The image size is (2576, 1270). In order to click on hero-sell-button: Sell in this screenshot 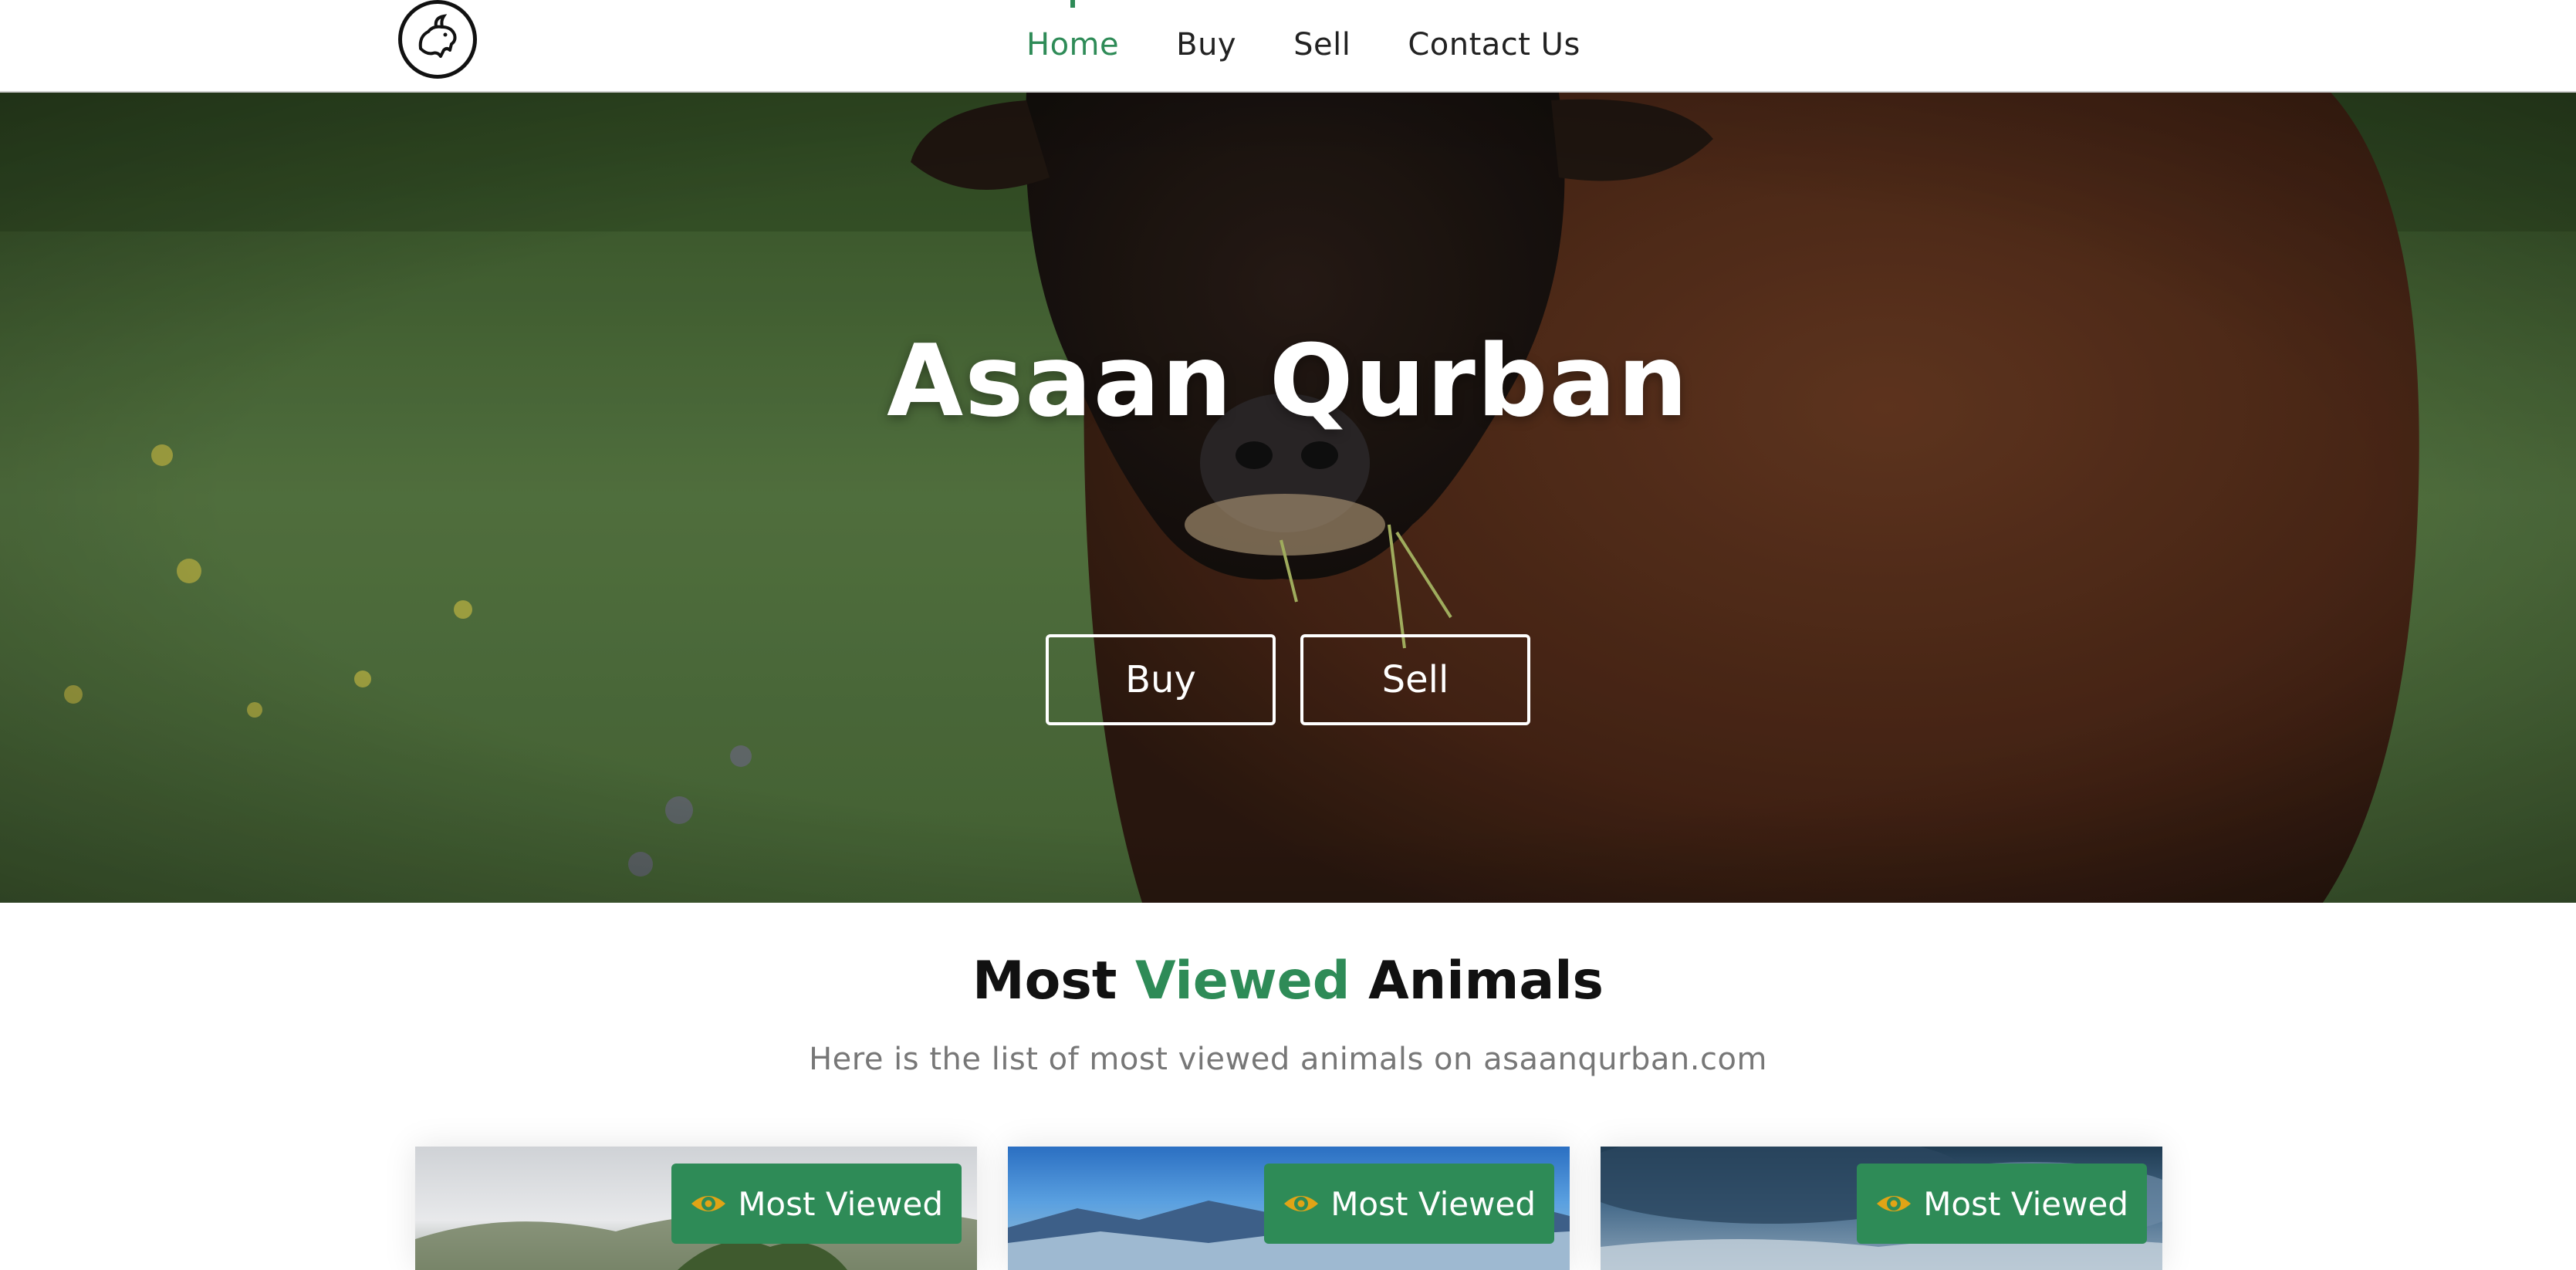, I will do `click(1415, 679)`.